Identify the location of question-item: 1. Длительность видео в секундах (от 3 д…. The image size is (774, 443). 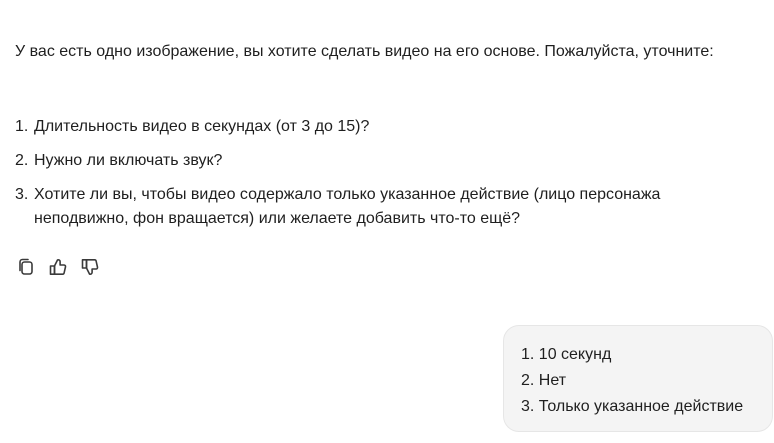
(385, 127).